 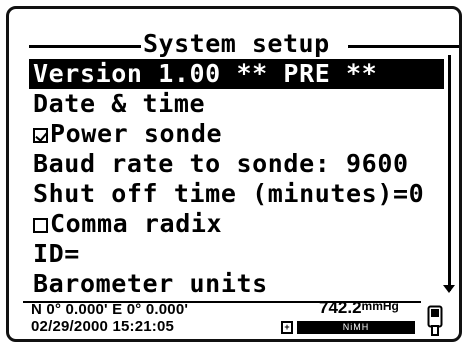 What do you see at coordinates (229, 193) in the screenshot?
I see `menu-item-label: Shut off time (minutes)=0` at bounding box center [229, 193].